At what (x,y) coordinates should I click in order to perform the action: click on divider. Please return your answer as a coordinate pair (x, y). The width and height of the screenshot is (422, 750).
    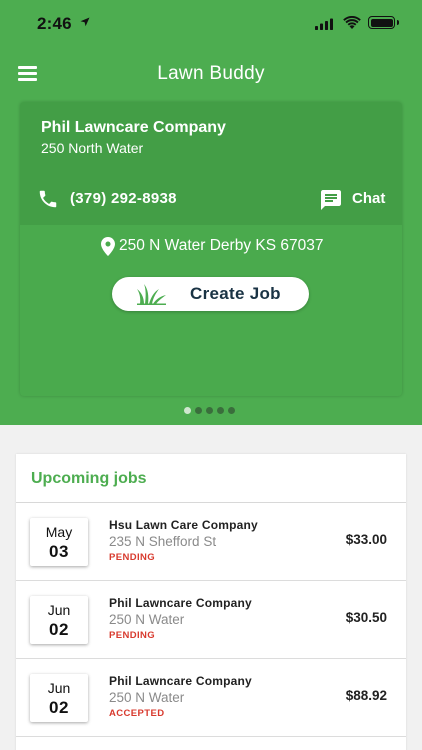
    Looking at the image, I should click on (211, 736).